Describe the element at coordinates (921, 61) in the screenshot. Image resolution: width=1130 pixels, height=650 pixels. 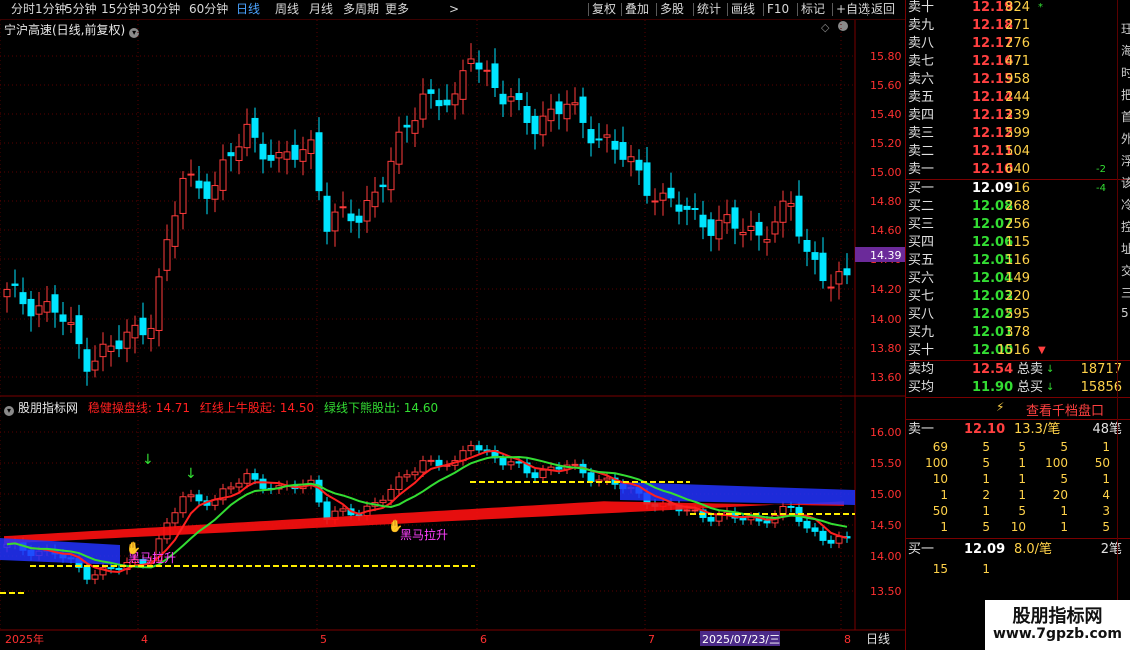
I see `ask-label: 卖七` at that location.